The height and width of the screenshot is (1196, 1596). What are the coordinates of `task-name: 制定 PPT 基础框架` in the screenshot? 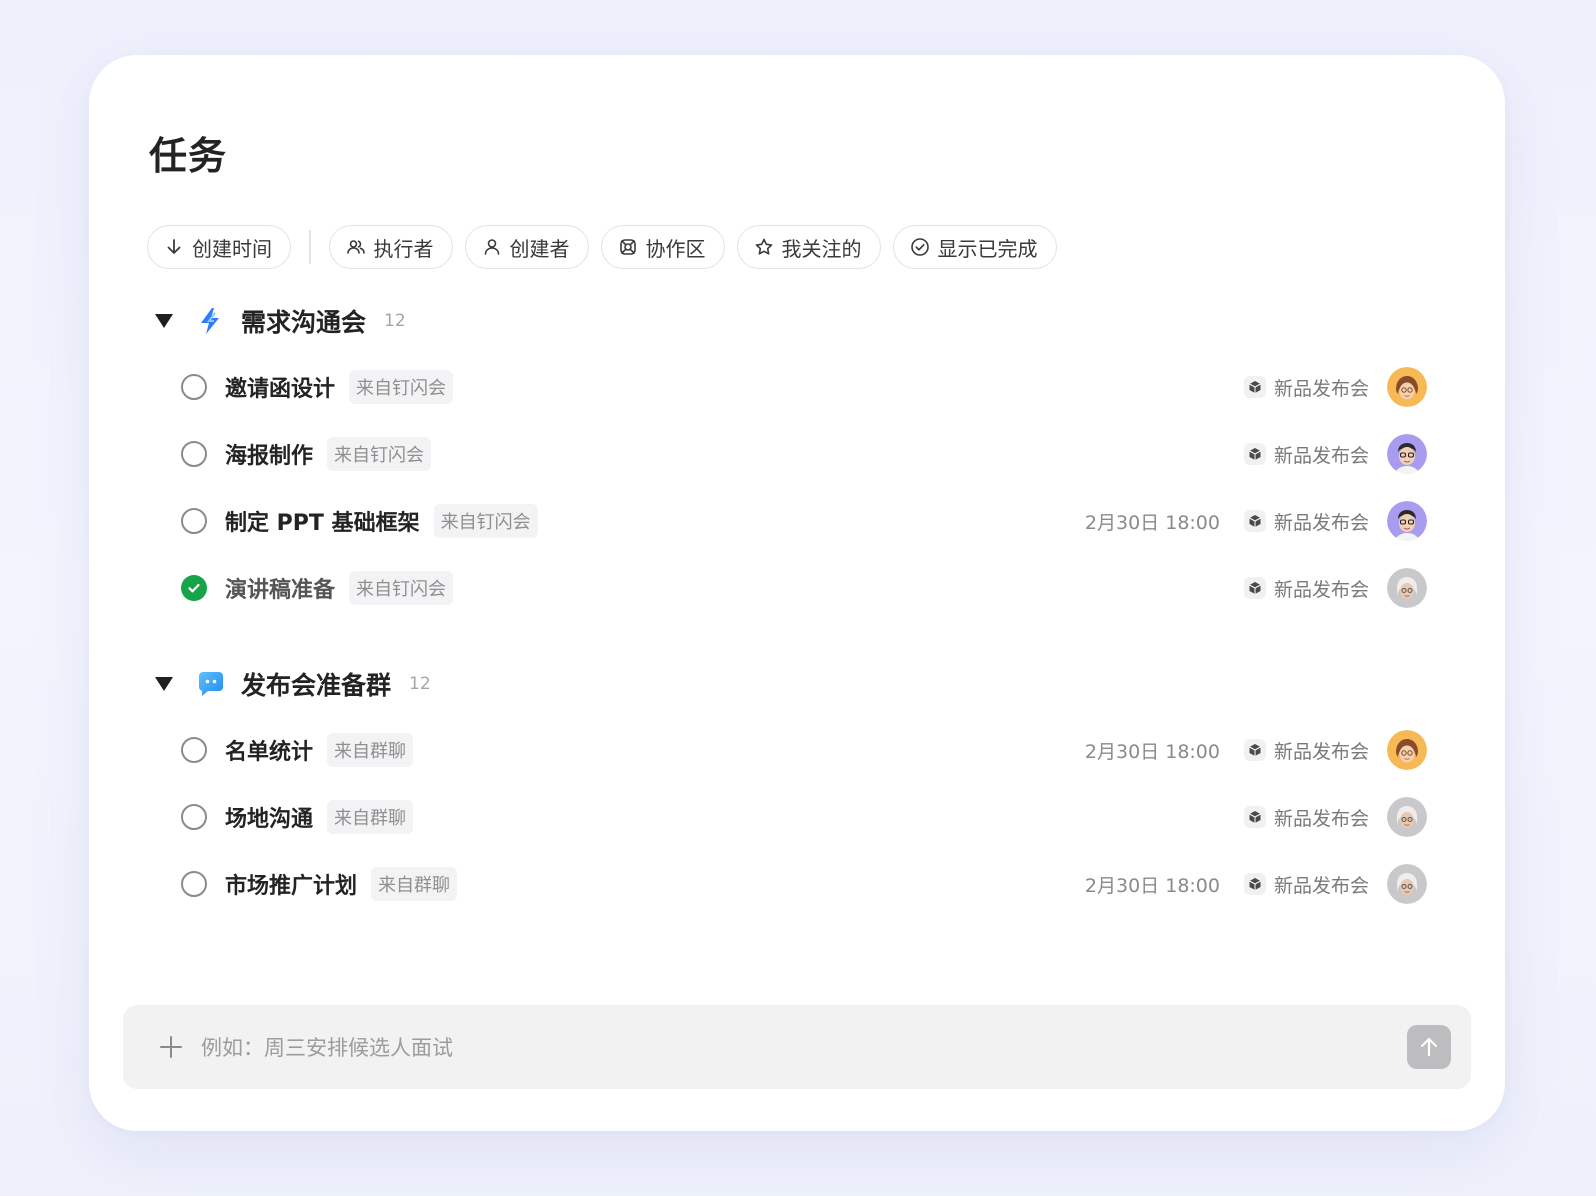 It's located at (322, 523).